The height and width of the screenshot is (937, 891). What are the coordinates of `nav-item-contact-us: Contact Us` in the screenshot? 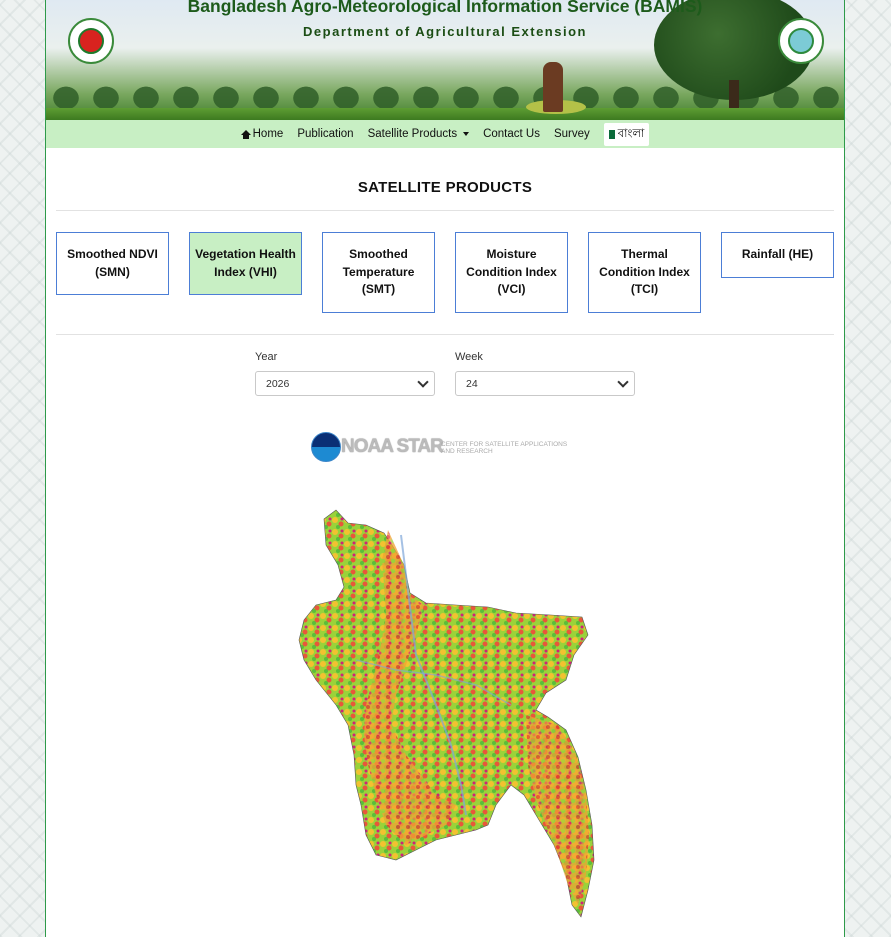 It's located at (511, 134).